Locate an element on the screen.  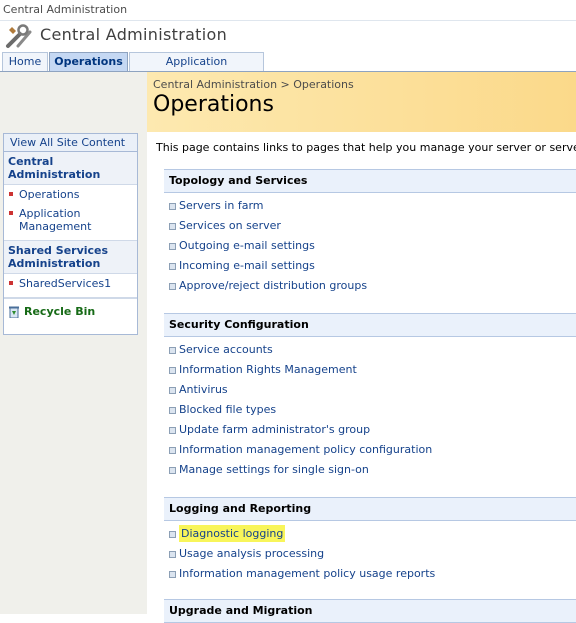
section-upgrade-and-migration: Upgrade and Migration is located at coordinates (370, 611).